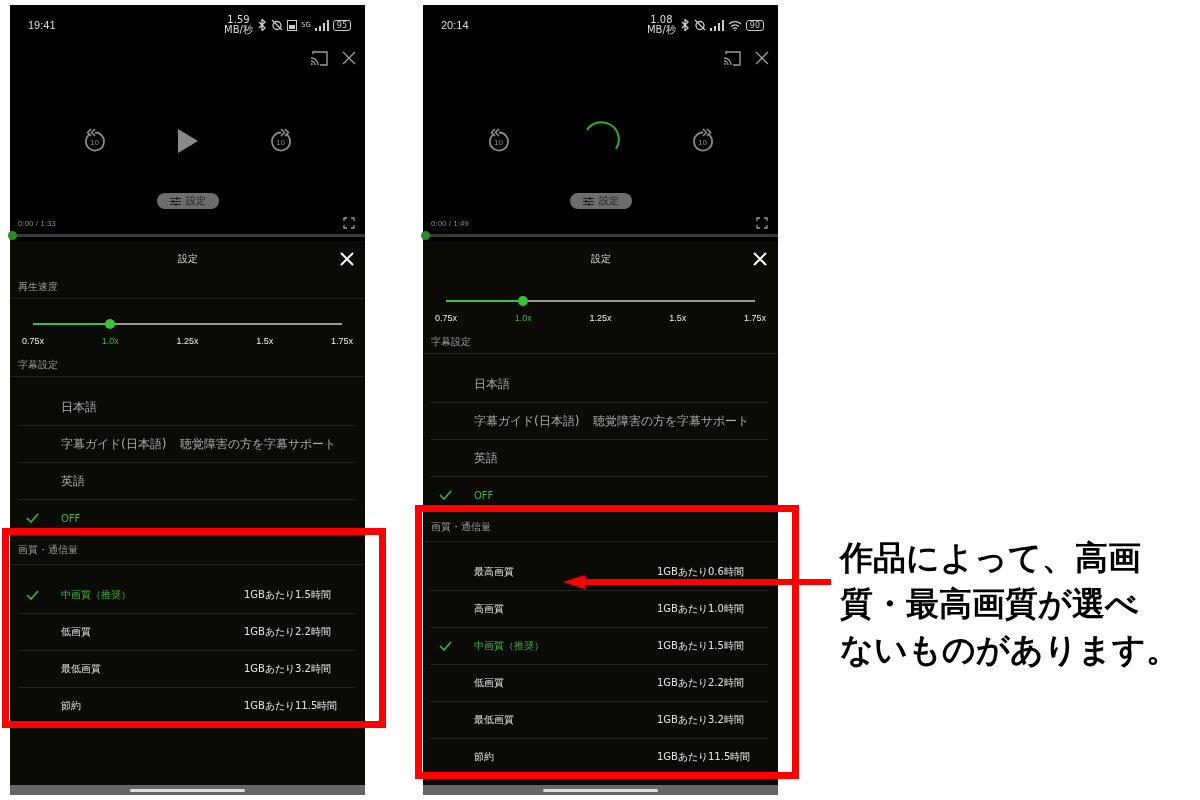  Describe the element at coordinates (341, 25) in the screenshot. I see `battery-level: 95` at that location.